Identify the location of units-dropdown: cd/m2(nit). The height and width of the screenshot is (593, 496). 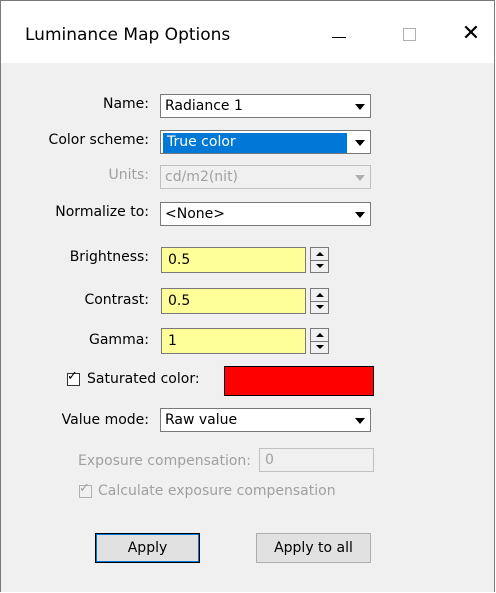
(265, 177).